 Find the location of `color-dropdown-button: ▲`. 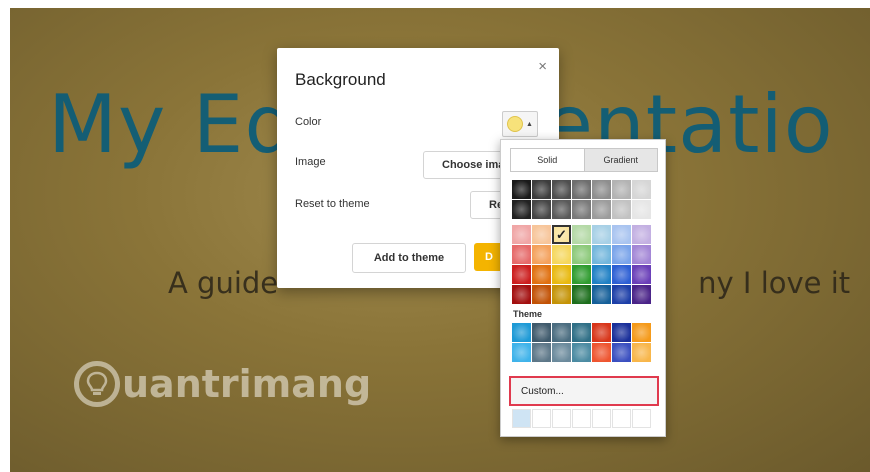

color-dropdown-button: ▲ is located at coordinates (520, 124).